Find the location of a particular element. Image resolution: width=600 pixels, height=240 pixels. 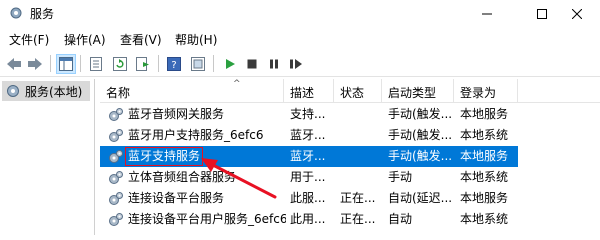

menu-view: 查看(V) is located at coordinates (141, 39).